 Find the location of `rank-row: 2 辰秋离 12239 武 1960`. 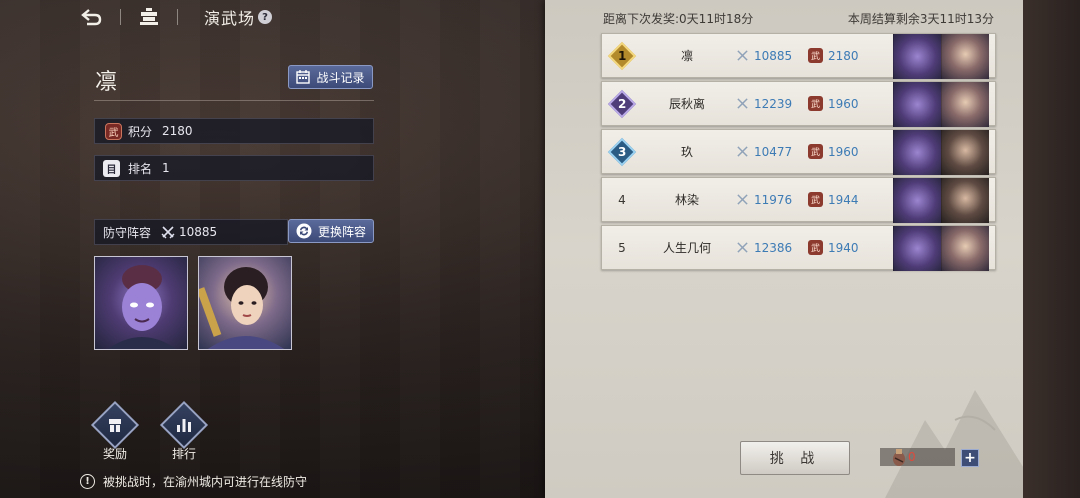

rank-row: 2 辰秋离 12239 武 1960 is located at coordinates (798, 104).